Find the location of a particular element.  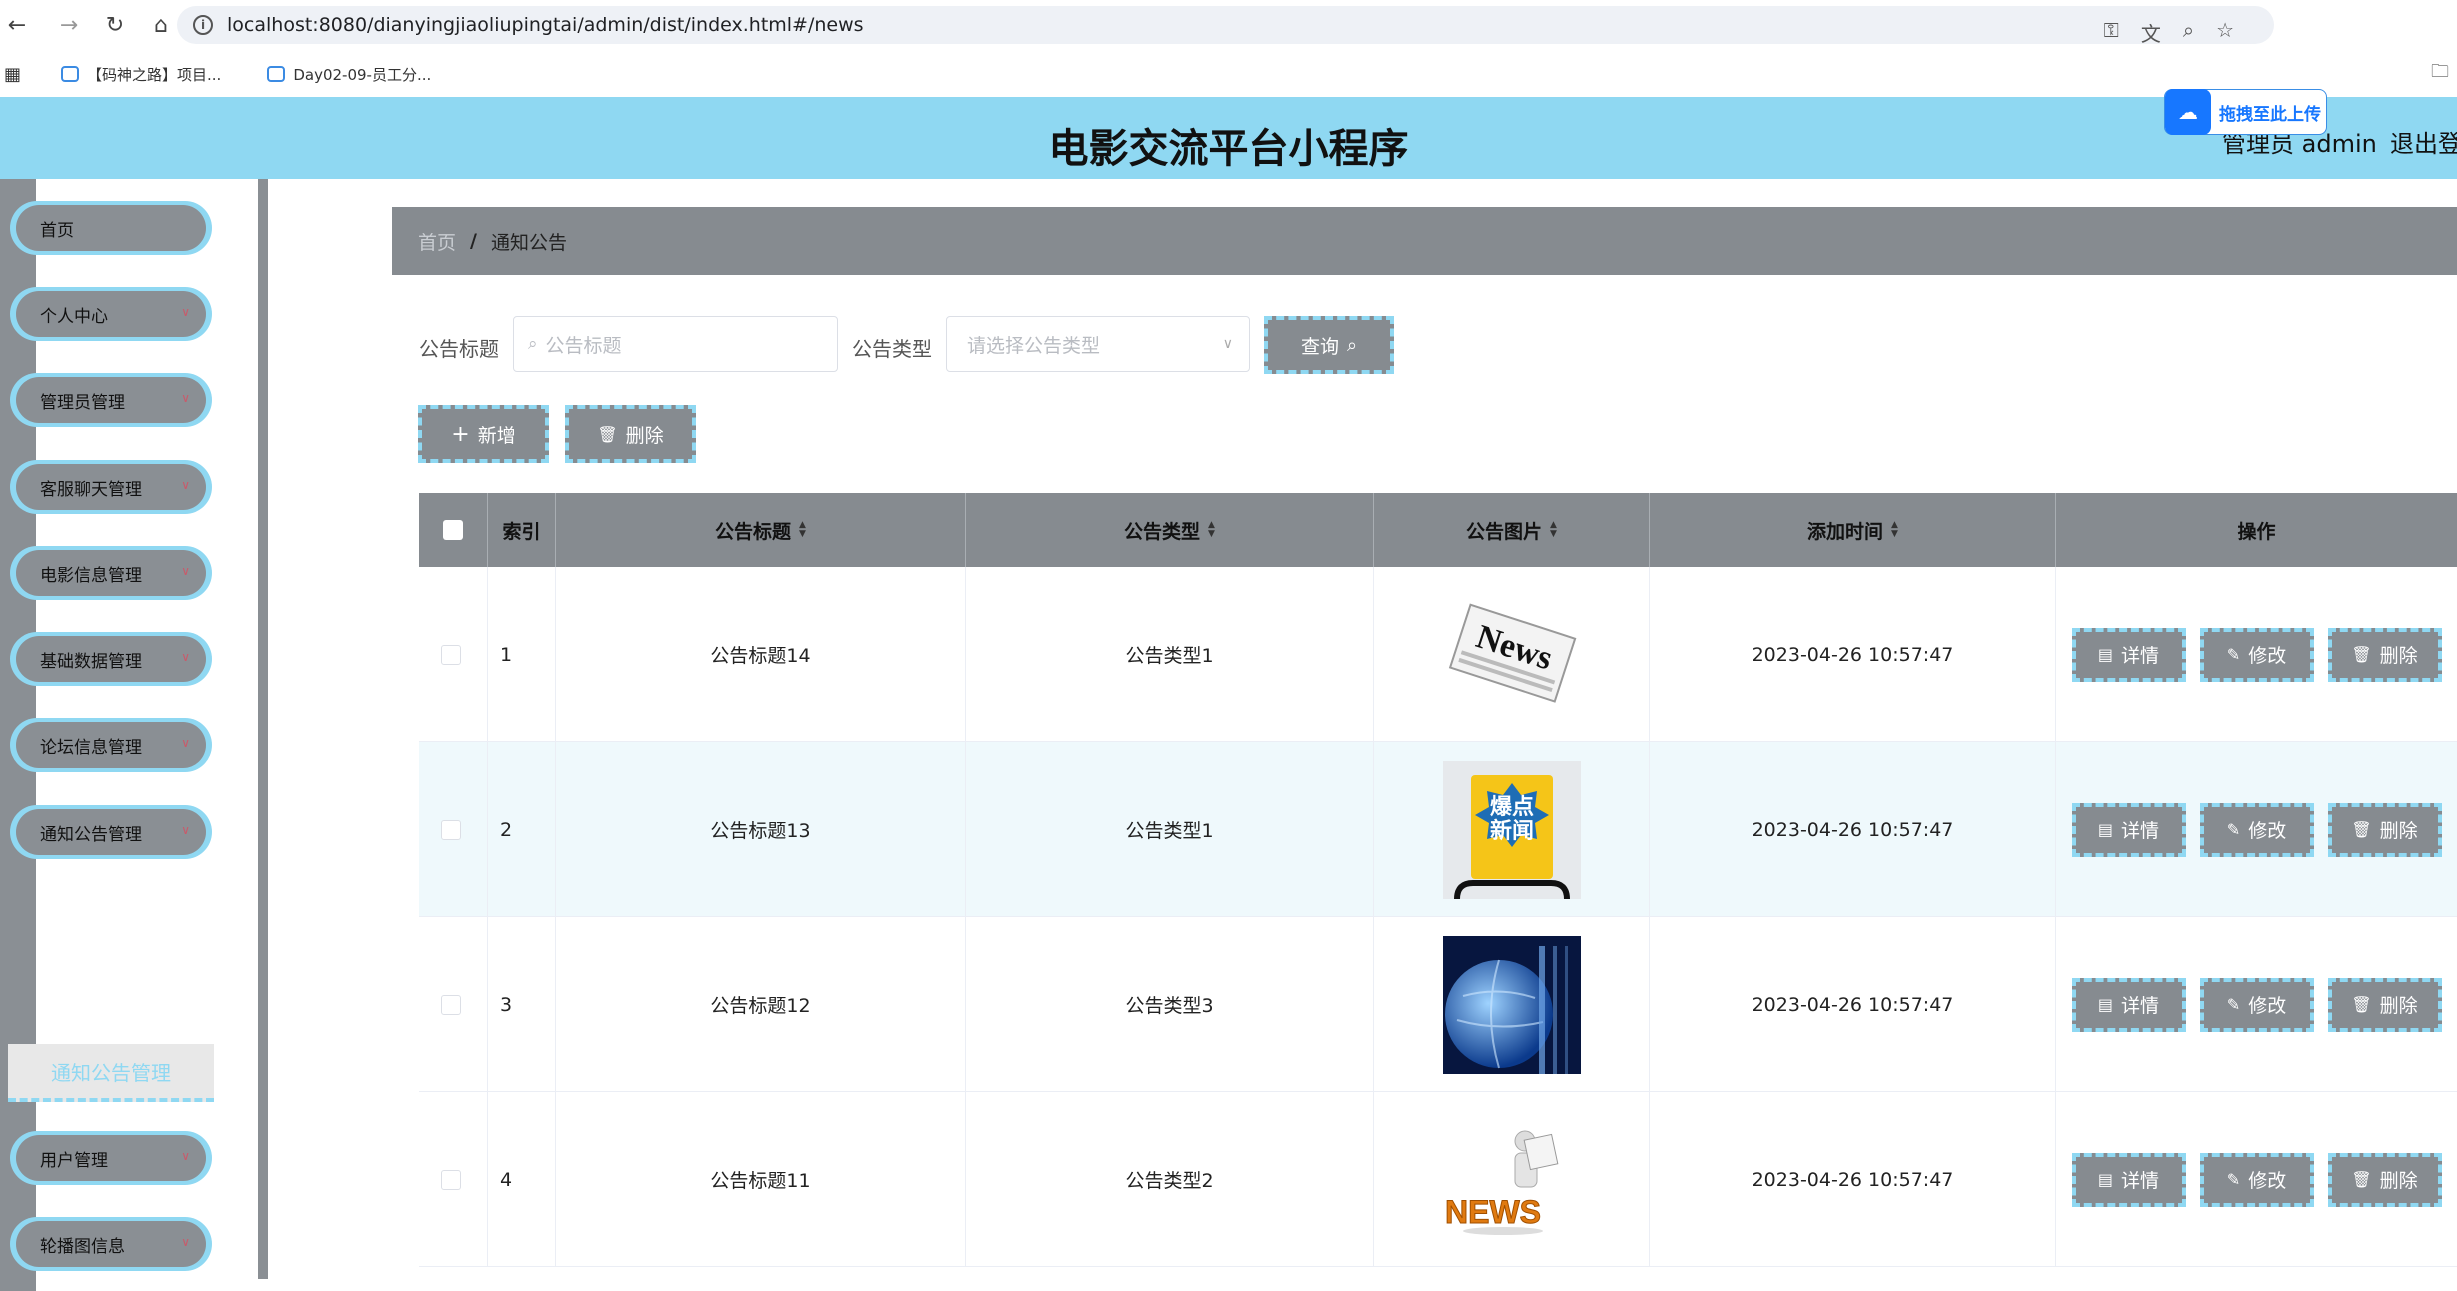

reload-icon: ↻ is located at coordinates (115, 26).